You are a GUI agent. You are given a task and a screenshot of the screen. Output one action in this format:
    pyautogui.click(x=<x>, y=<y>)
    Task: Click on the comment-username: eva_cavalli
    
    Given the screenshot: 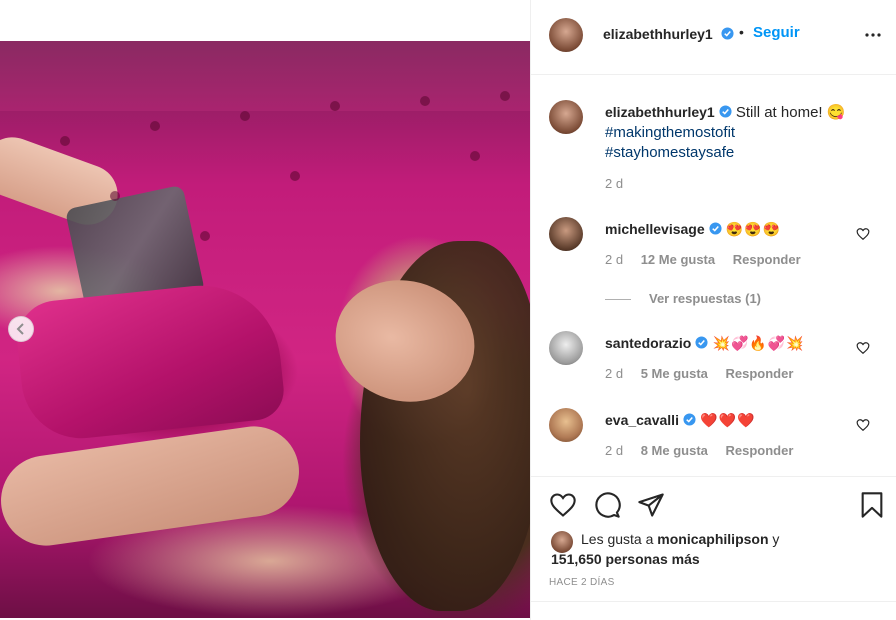 What is the action you would take?
    pyautogui.click(x=650, y=420)
    